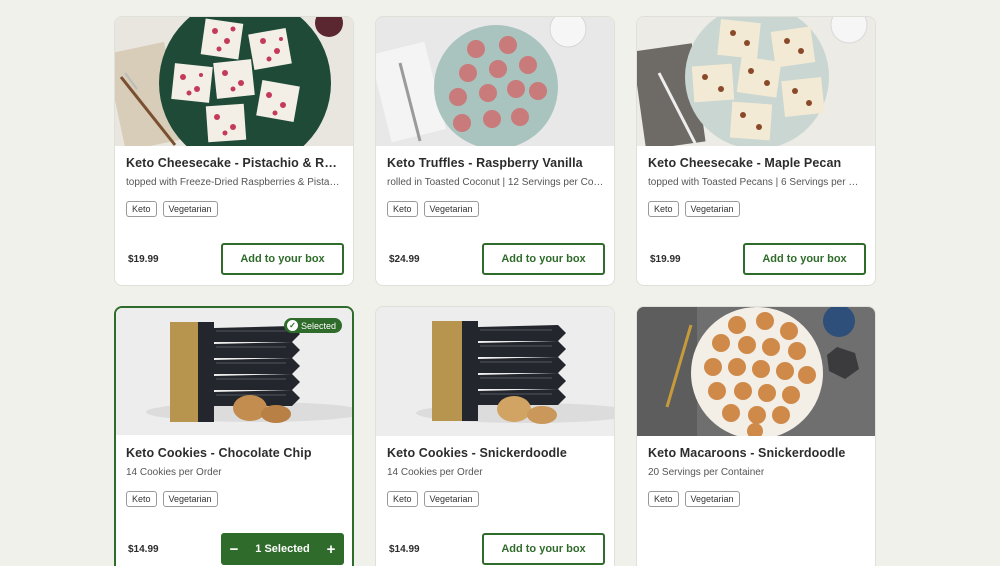 This screenshot has width=1000, height=566. I want to click on product-image: ✓ Selected, so click(234, 371).